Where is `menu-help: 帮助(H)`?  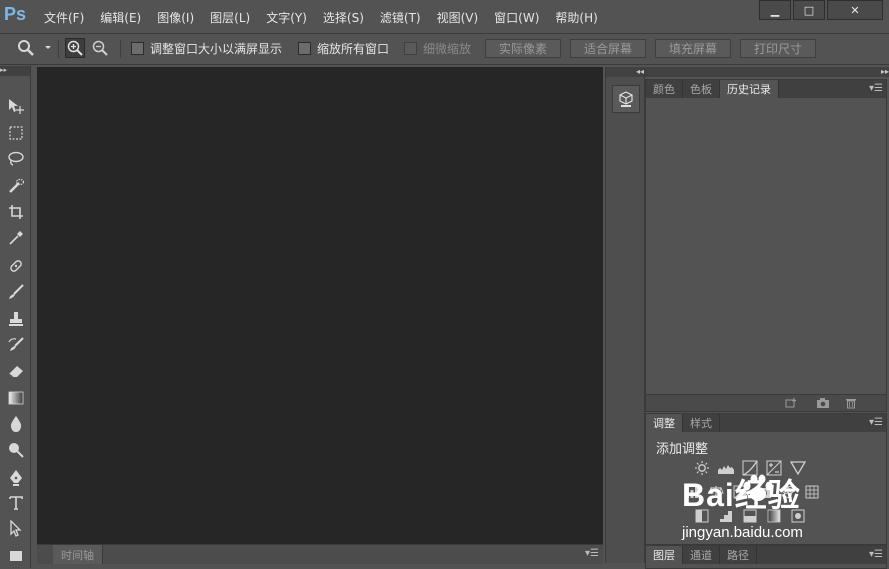 menu-help: 帮助(H) is located at coordinates (576, 17).